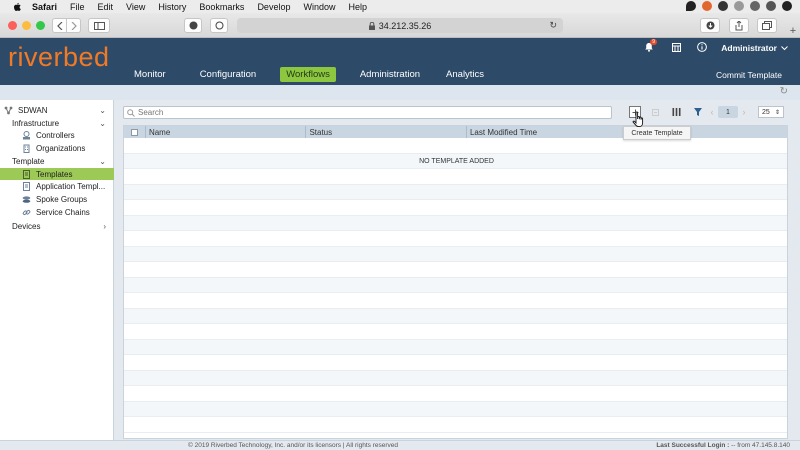 The image size is (800, 450). Describe the element at coordinates (386, 132) in the screenshot. I see `column-header-status: Status` at that location.